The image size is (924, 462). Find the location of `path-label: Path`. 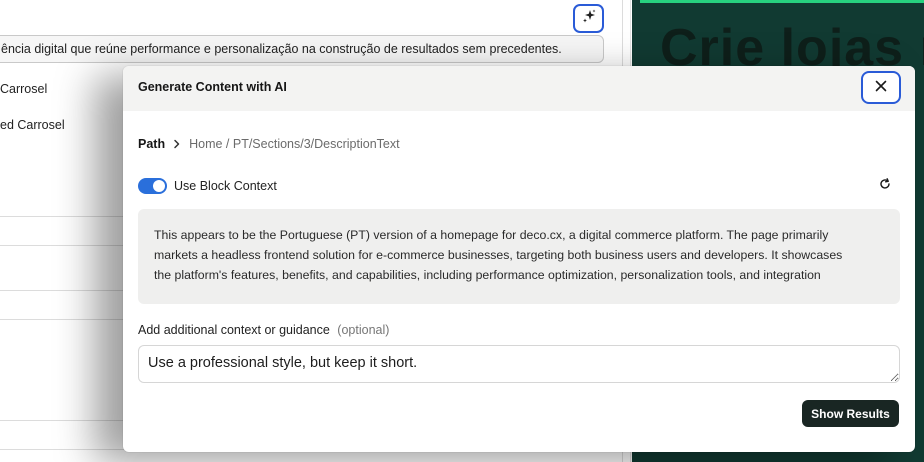

path-label: Path is located at coordinates (152, 144).